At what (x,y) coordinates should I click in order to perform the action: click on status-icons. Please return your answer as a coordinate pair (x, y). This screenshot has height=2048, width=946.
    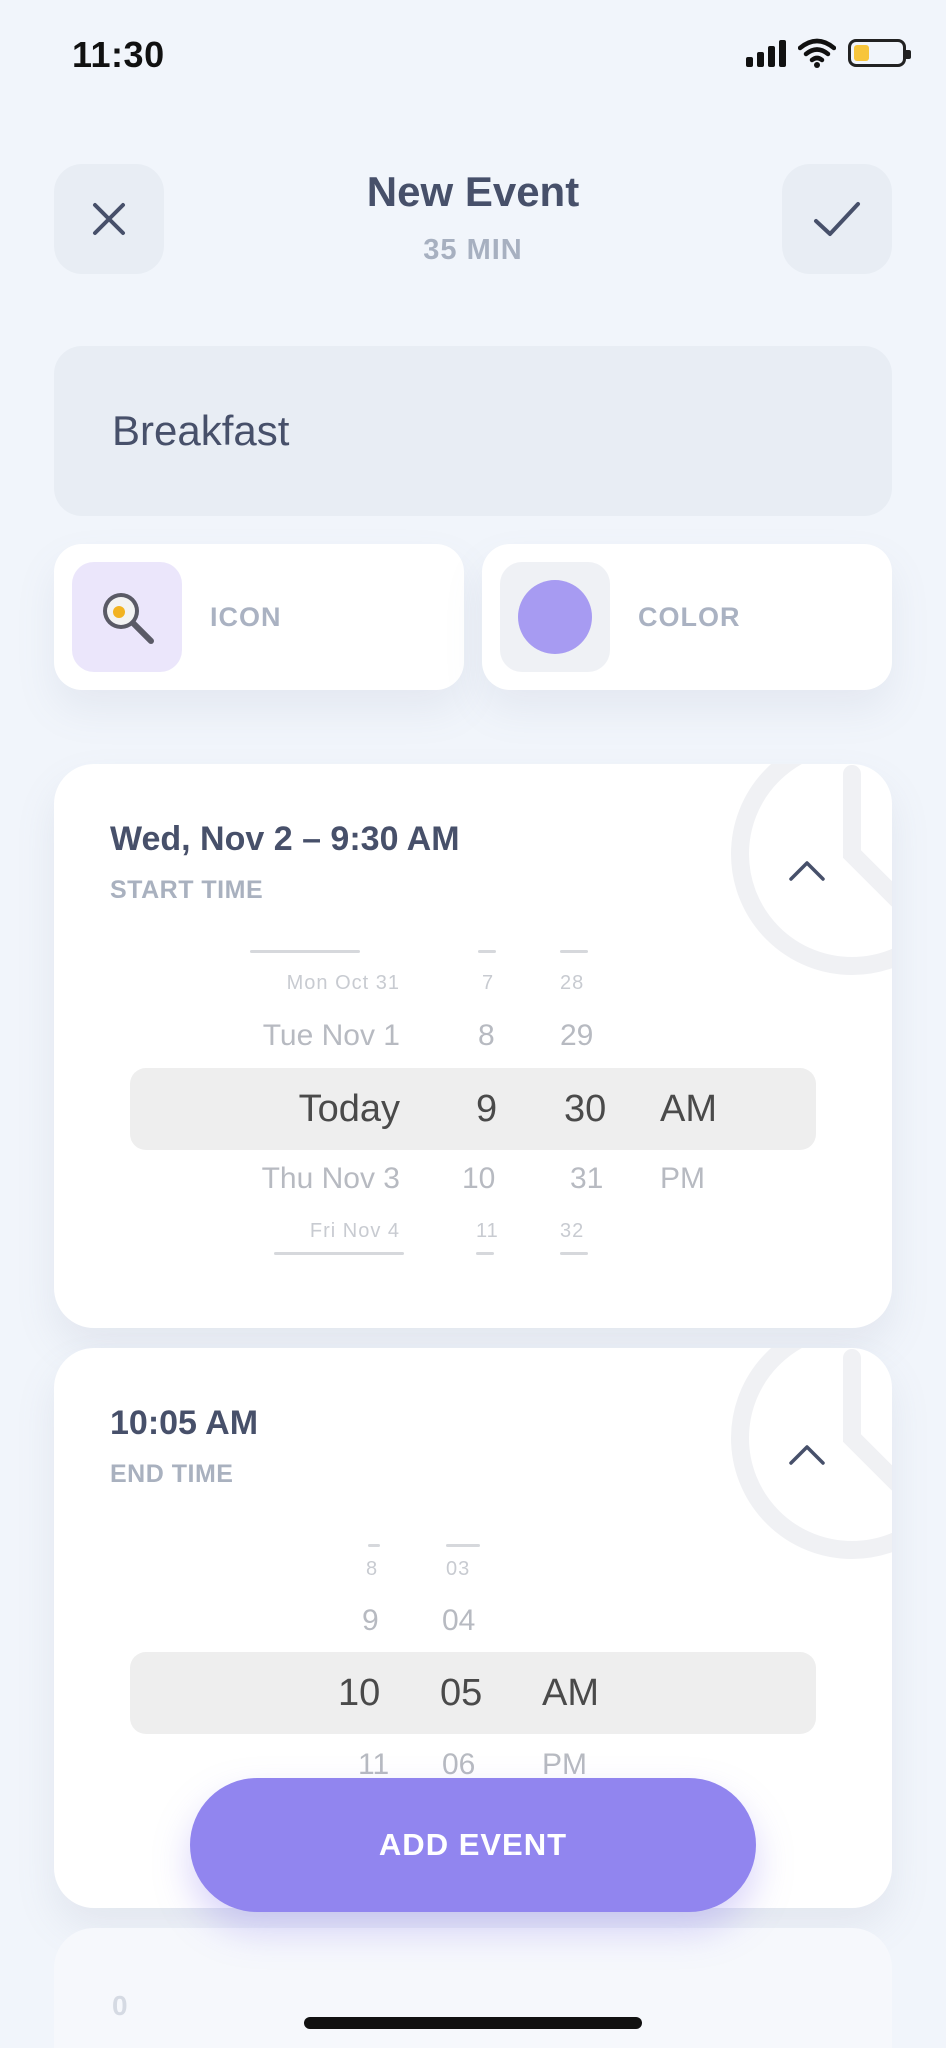
    Looking at the image, I should click on (828, 53).